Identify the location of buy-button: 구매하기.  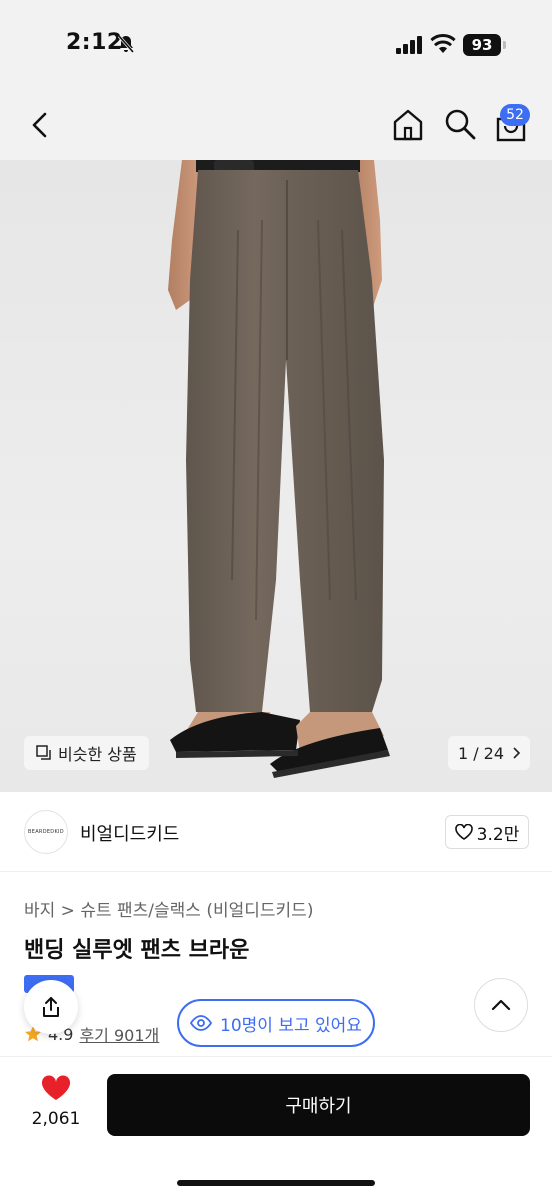
(318, 1105).